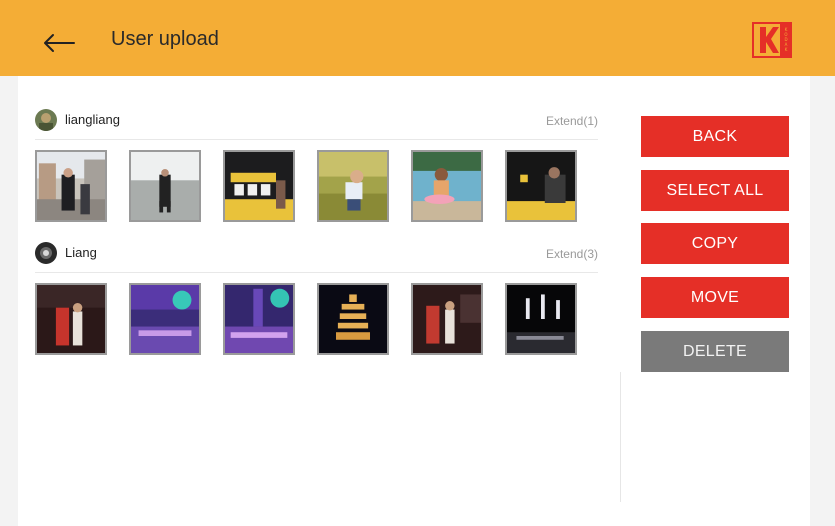 The width and height of the screenshot is (835, 526). What do you see at coordinates (772, 40) in the screenshot?
I see `kodak-logo: K O D A K` at bounding box center [772, 40].